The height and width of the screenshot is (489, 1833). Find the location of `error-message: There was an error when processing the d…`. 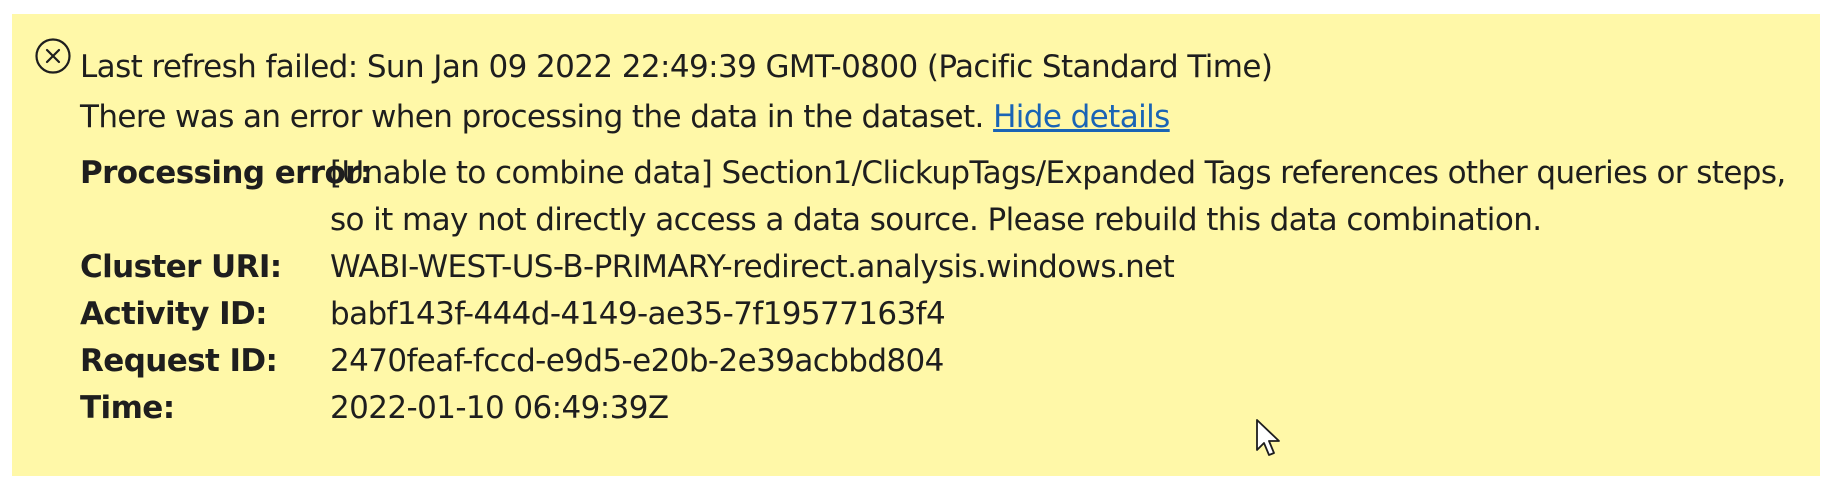

error-message: There was an error when processing the d… is located at coordinates (532, 117).